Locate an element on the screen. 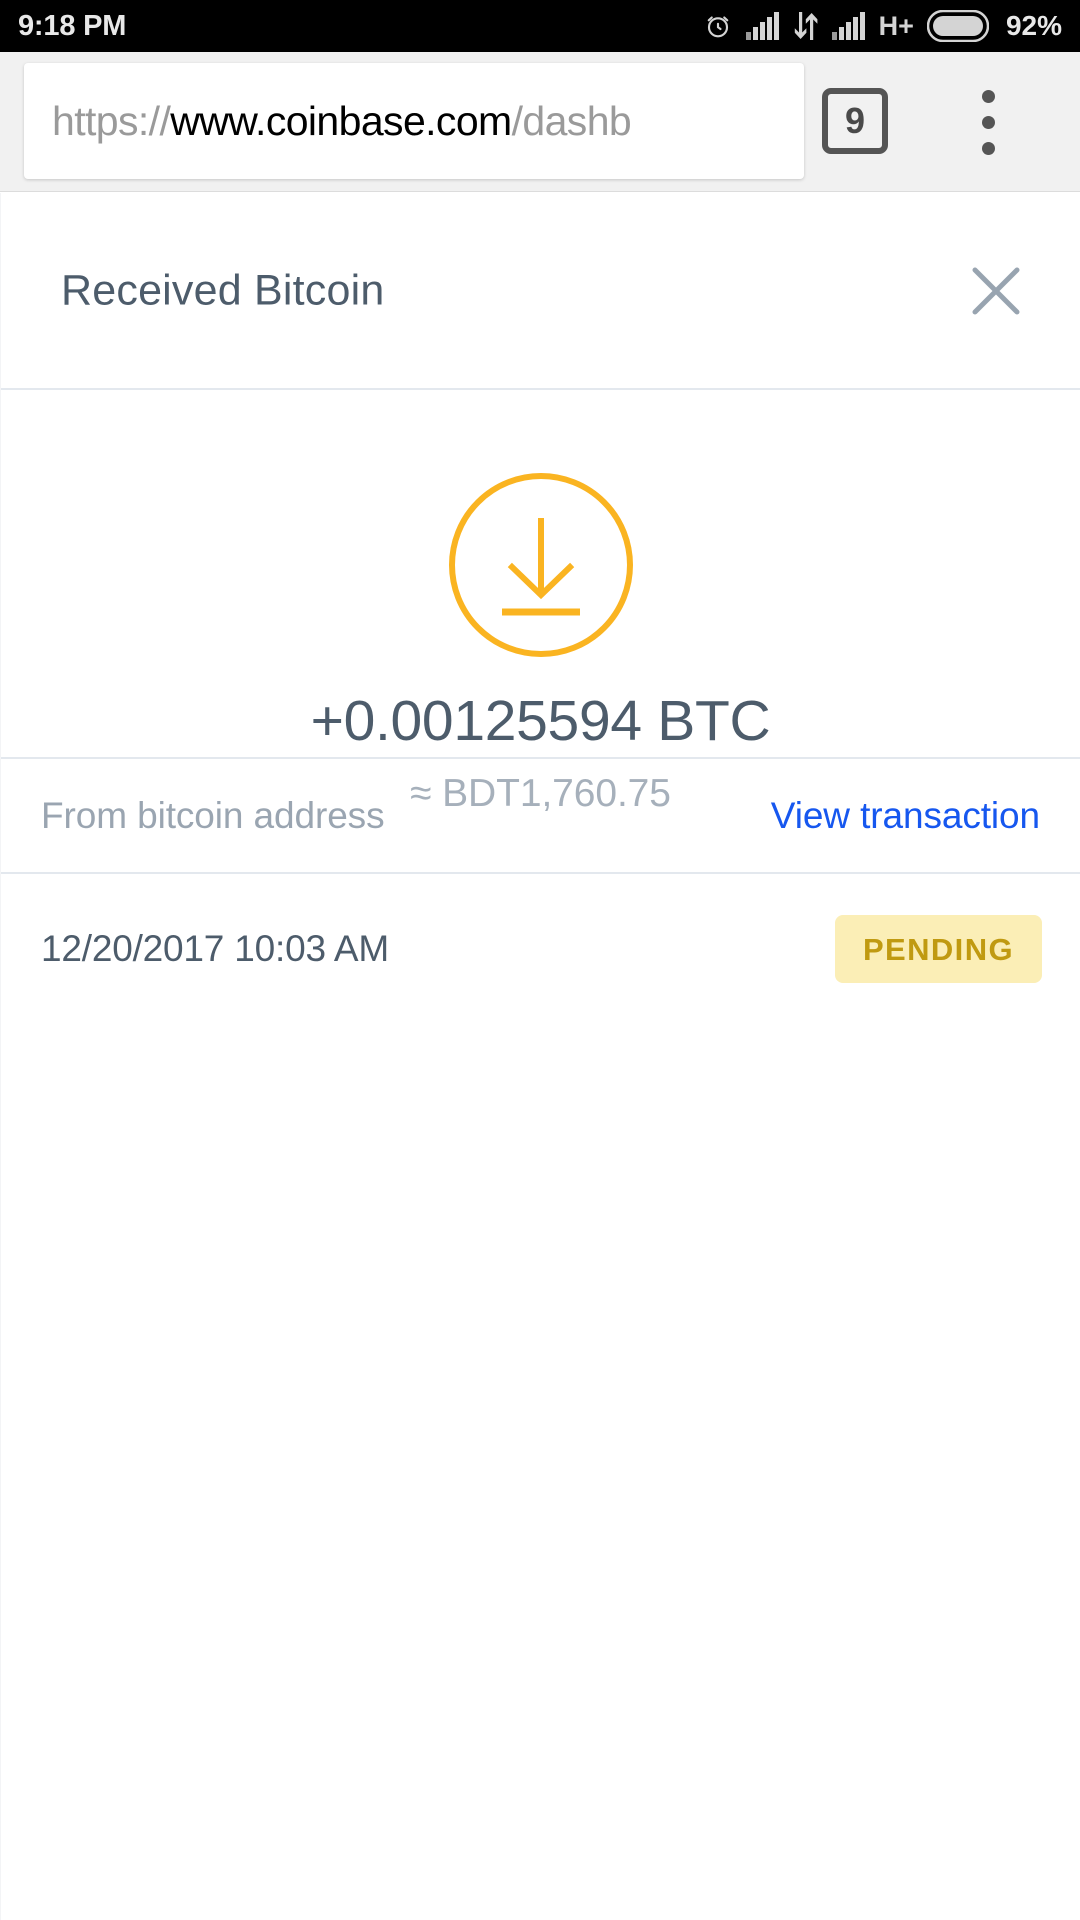  download-arrow-icon is located at coordinates (541, 565).